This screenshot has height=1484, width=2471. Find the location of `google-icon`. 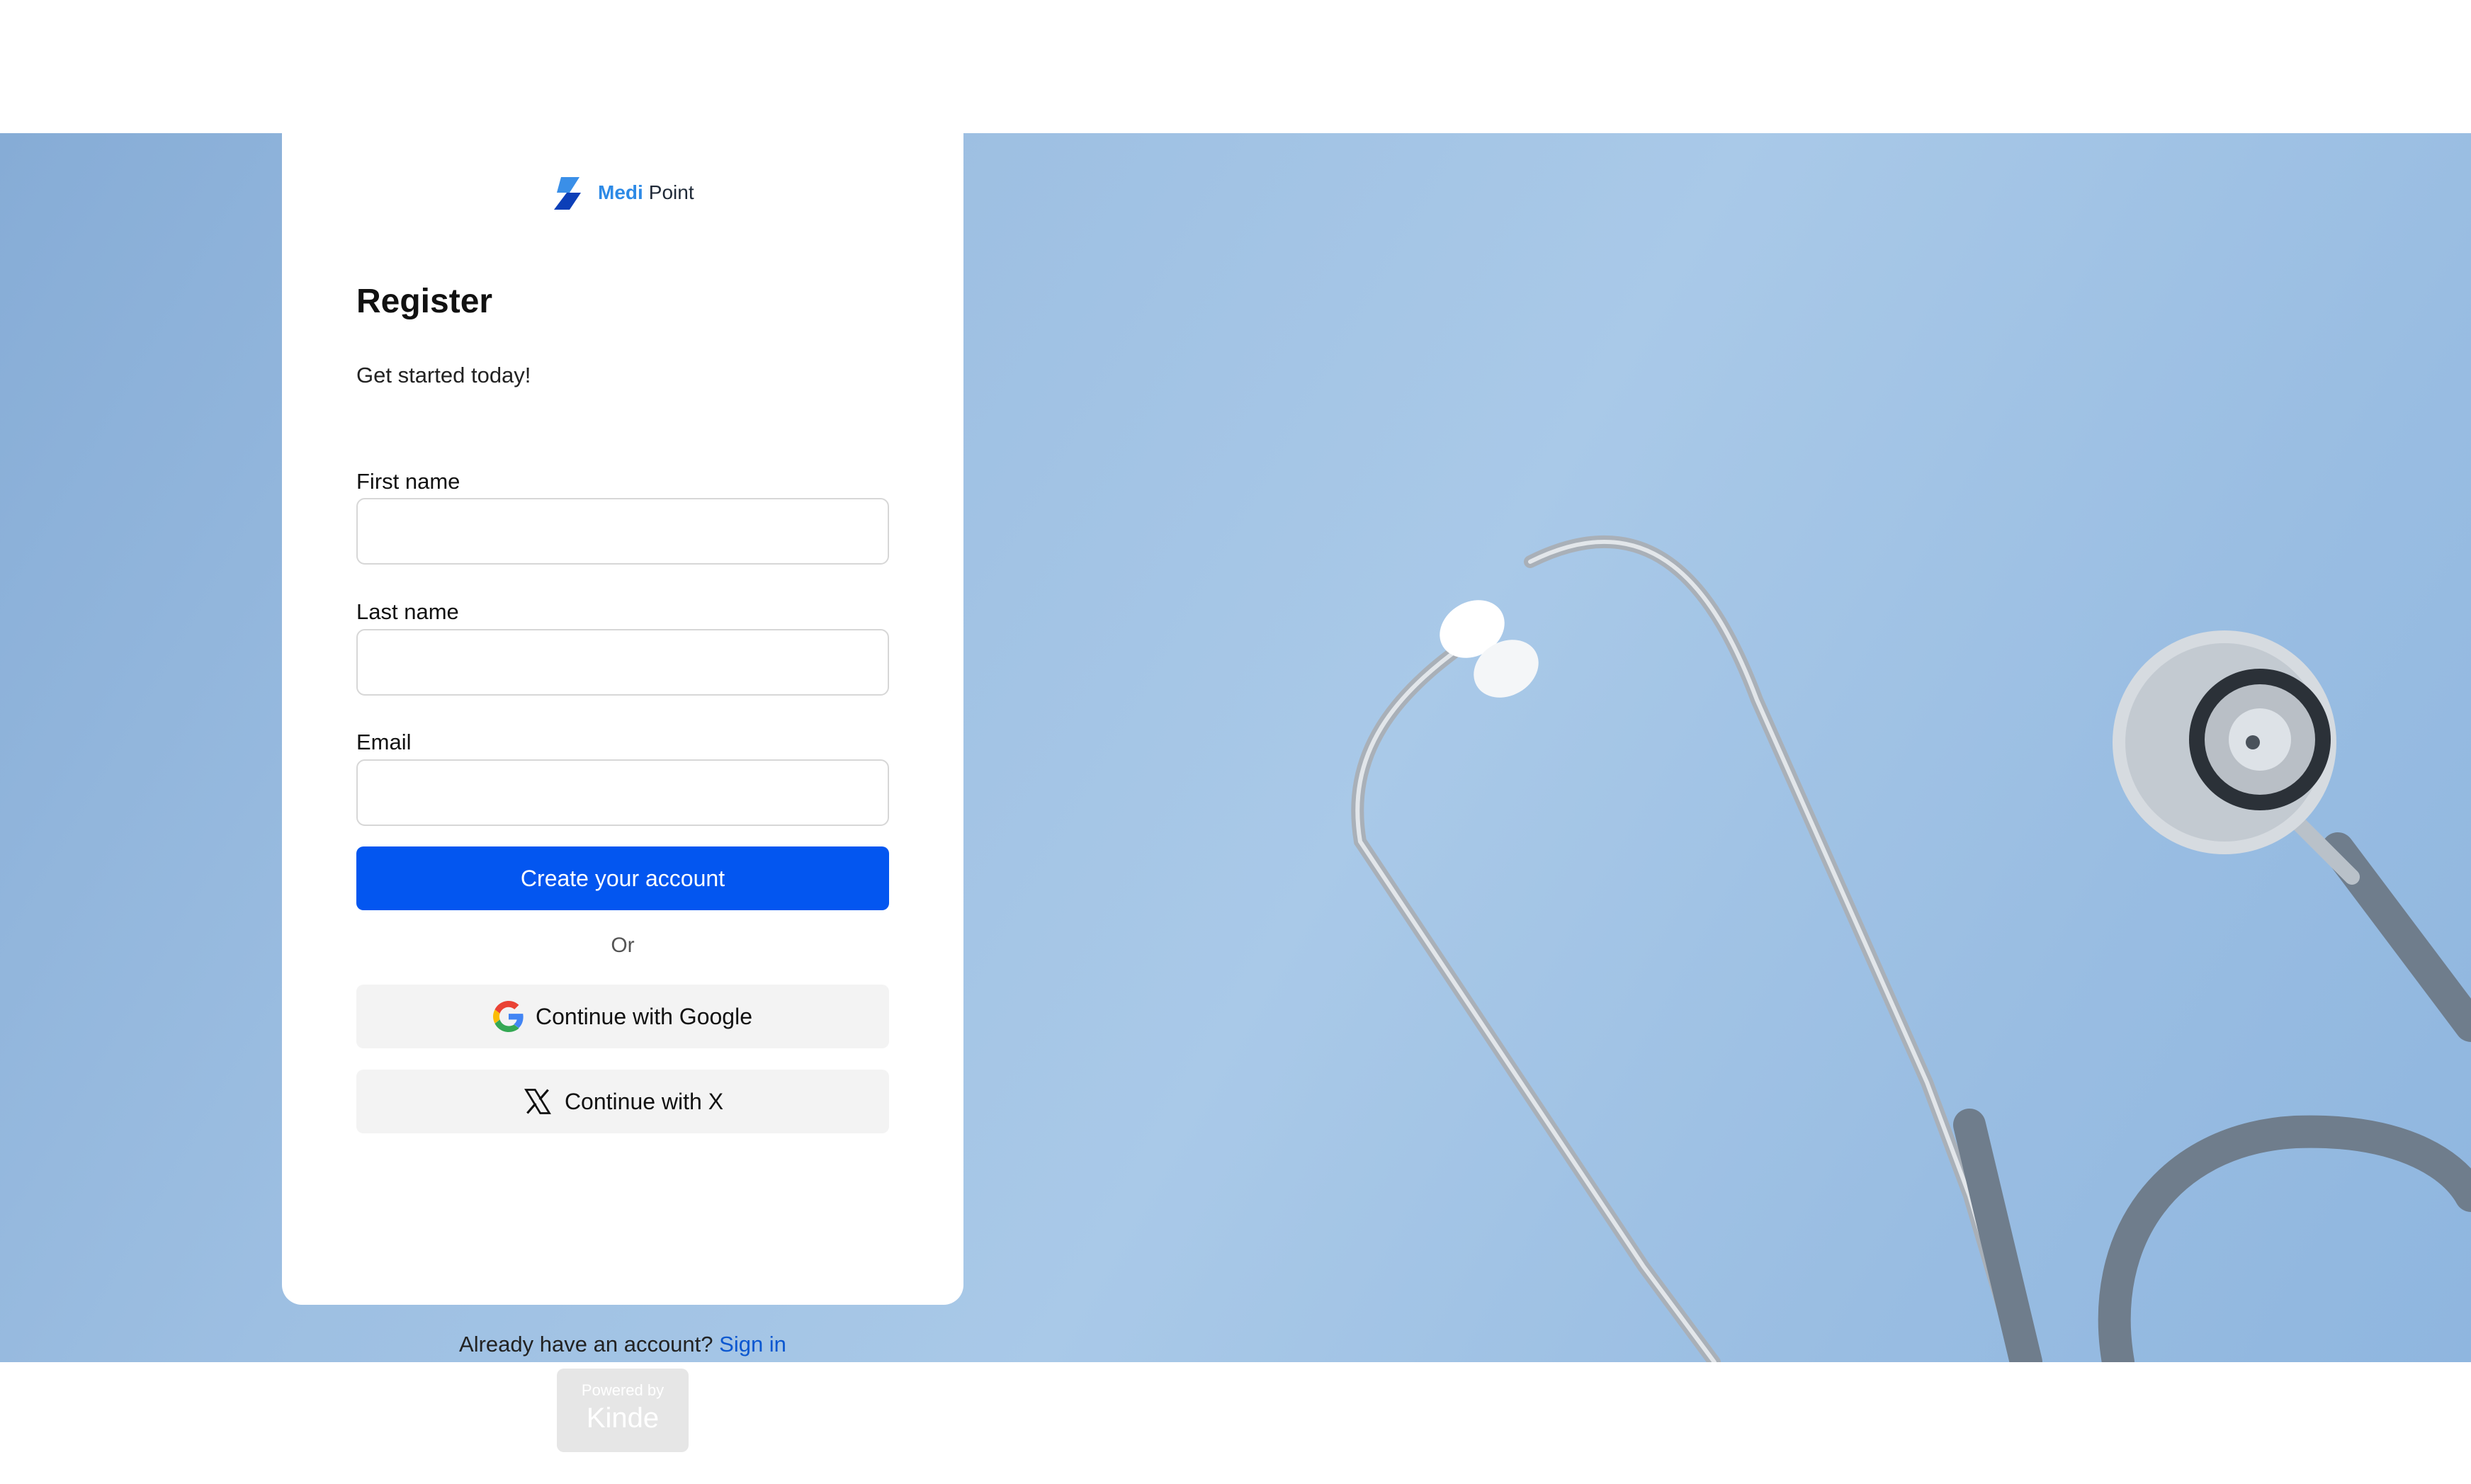

google-icon is located at coordinates (508, 1016).